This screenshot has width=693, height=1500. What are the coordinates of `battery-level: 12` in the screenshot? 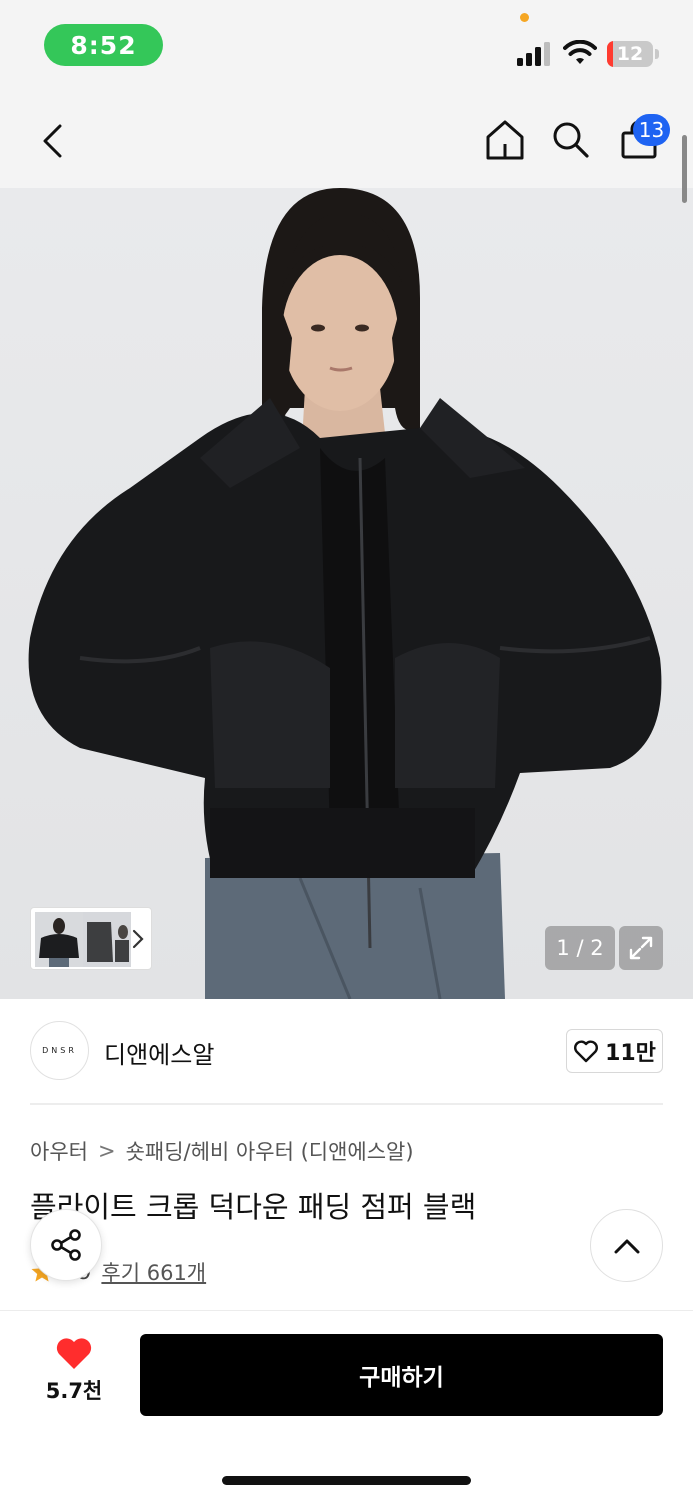 It's located at (630, 54).